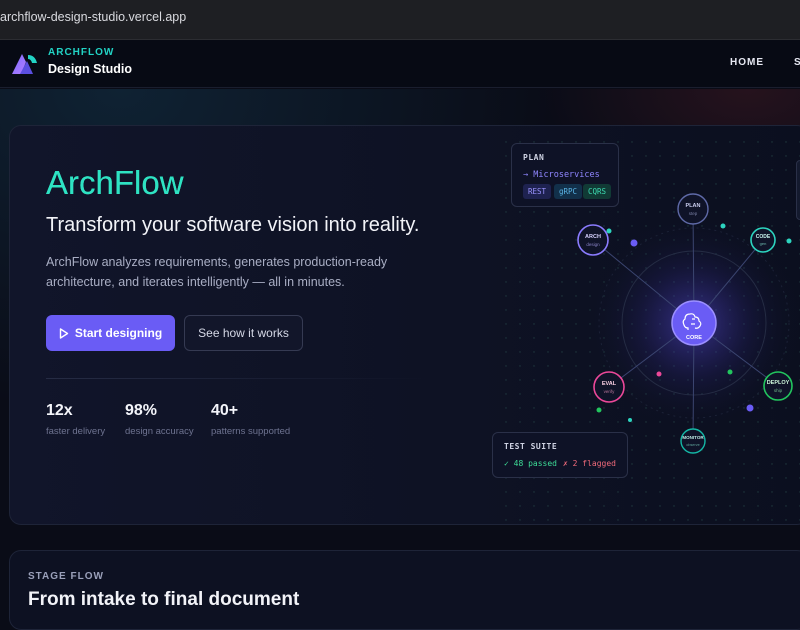 This screenshot has height=630, width=800. Describe the element at coordinates (589, 463) in the screenshot. I see `tests-flagged: ✗ 2 flagged` at that location.